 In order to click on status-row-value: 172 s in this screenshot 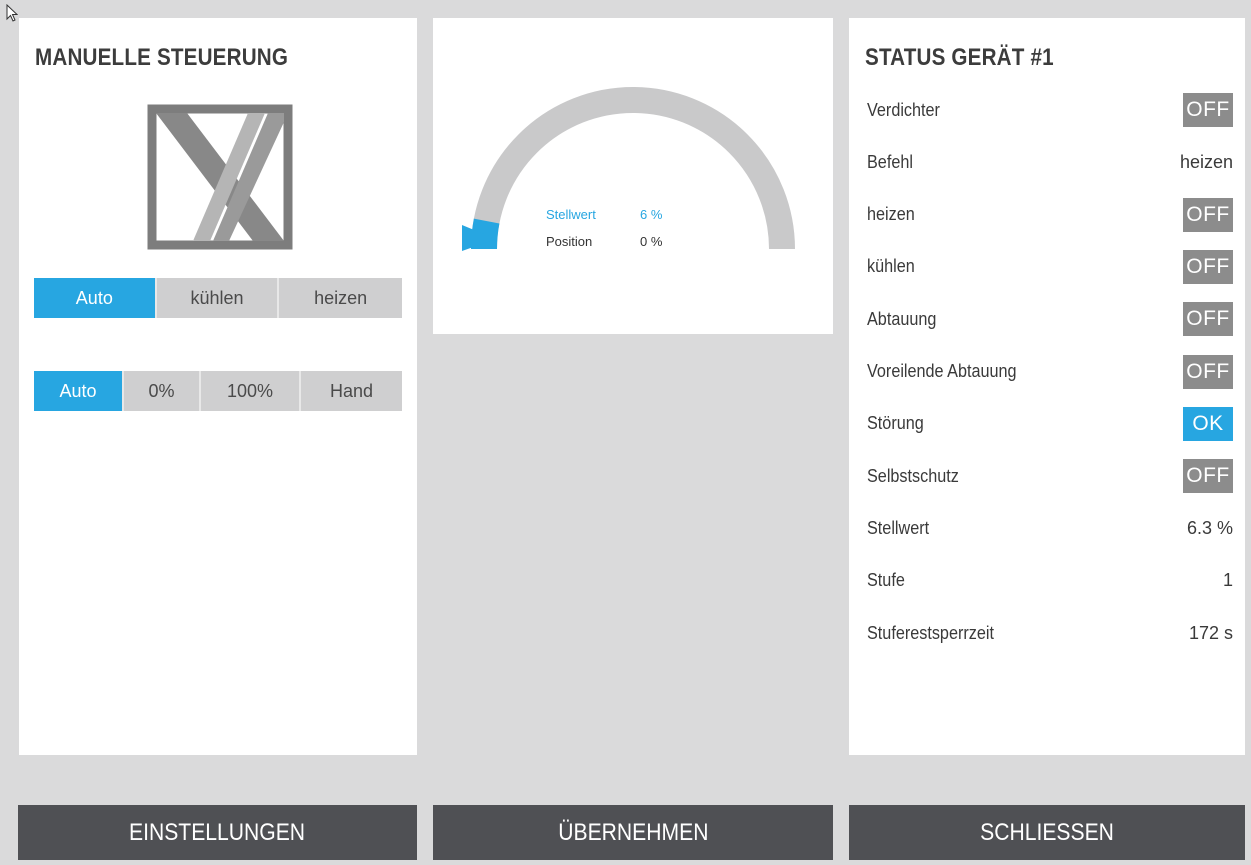, I will do `click(1210, 632)`.